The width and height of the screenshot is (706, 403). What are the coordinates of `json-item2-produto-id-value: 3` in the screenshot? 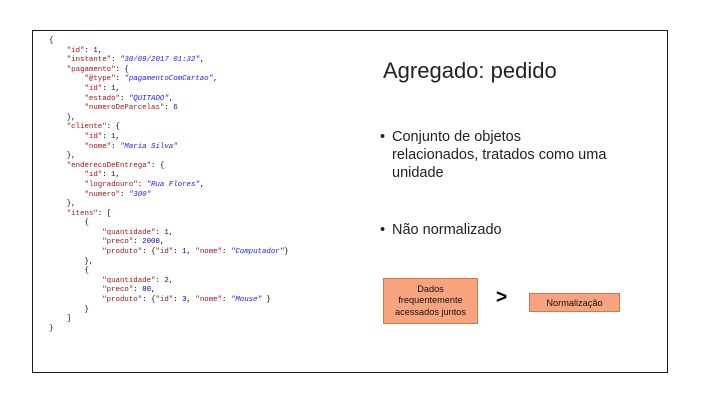 It's located at (184, 300).